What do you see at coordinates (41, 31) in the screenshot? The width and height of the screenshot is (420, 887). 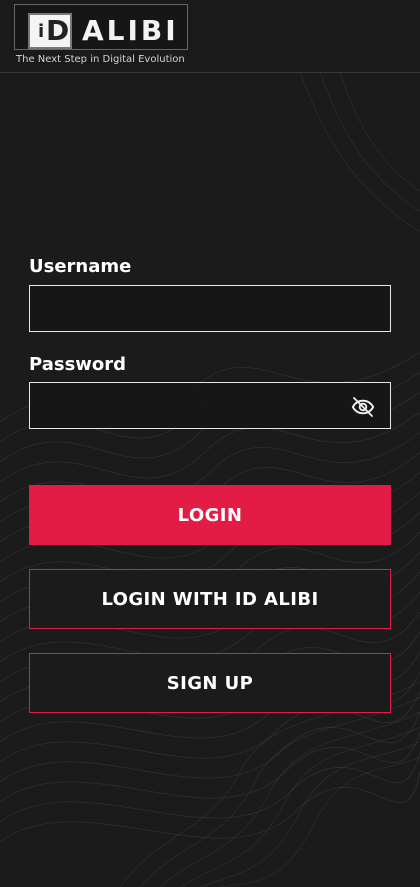 I see `logo-i-letter: i` at bounding box center [41, 31].